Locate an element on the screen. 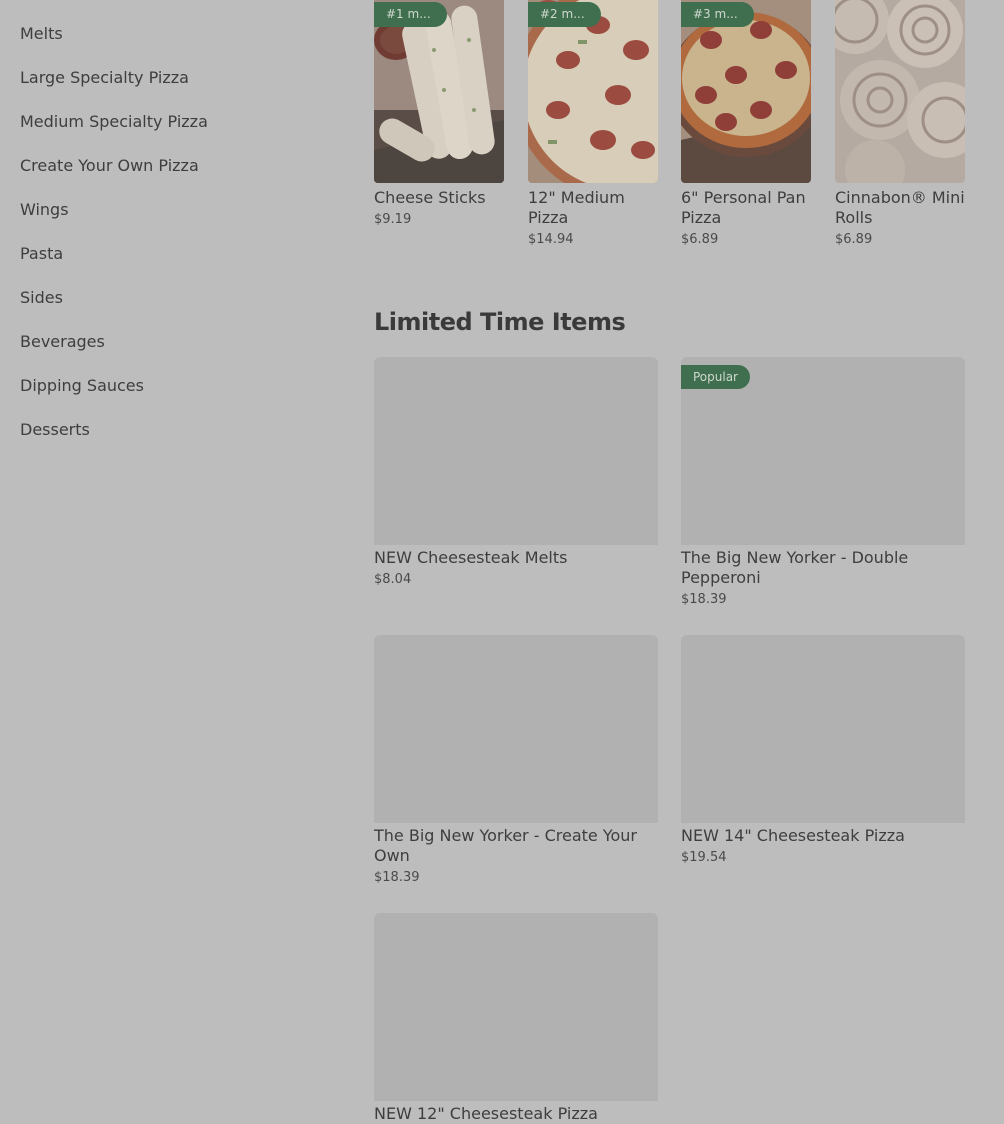 This screenshot has height=1124, width=1004. sidebar-item-sides: Sides is located at coordinates (170, 308).